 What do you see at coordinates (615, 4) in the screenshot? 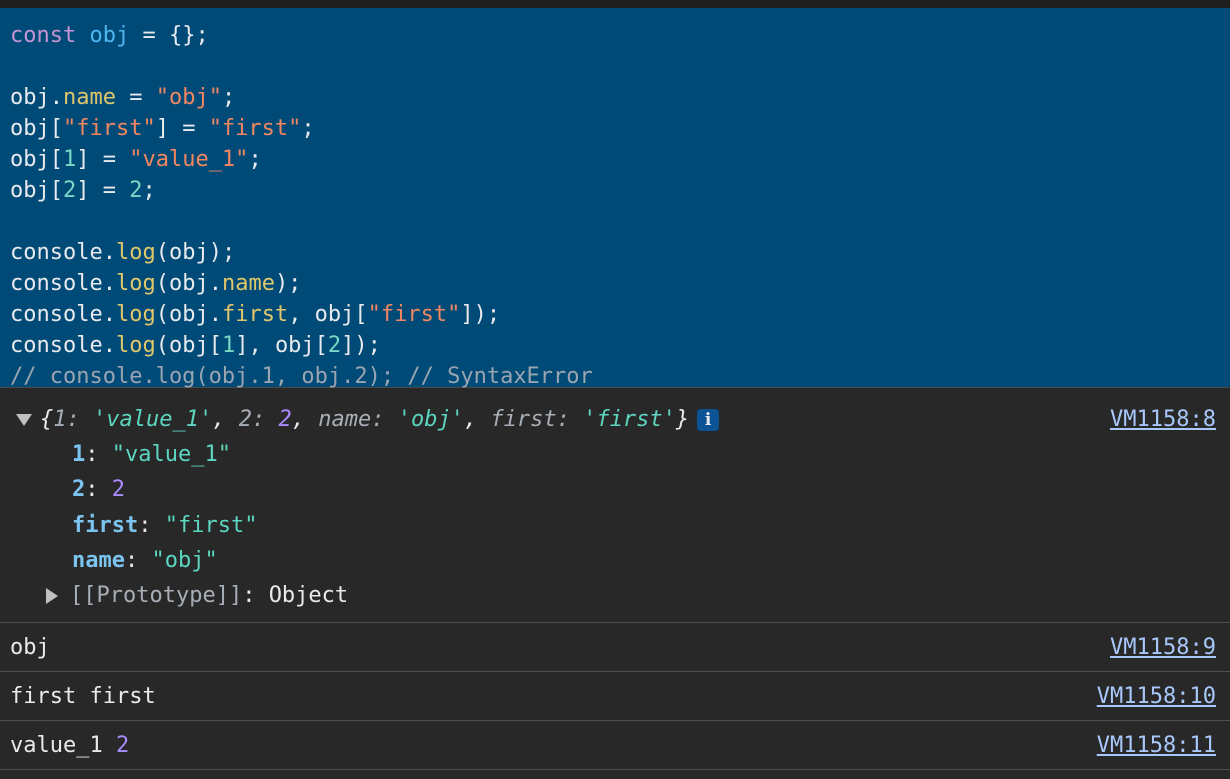
I see `top-bar` at bounding box center [615, 4].